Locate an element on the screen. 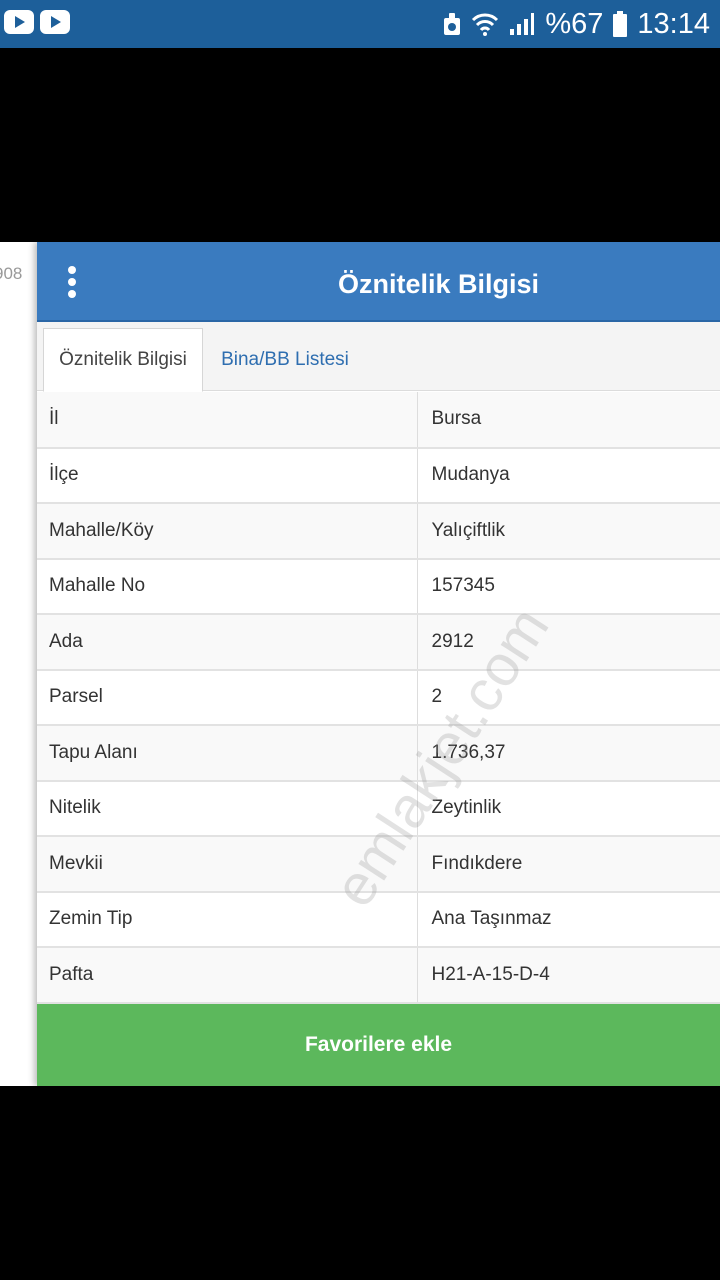  tab-bar: Öznitelik Bilgisi Bina/BB Listesi is located at coordinates (378, 357).